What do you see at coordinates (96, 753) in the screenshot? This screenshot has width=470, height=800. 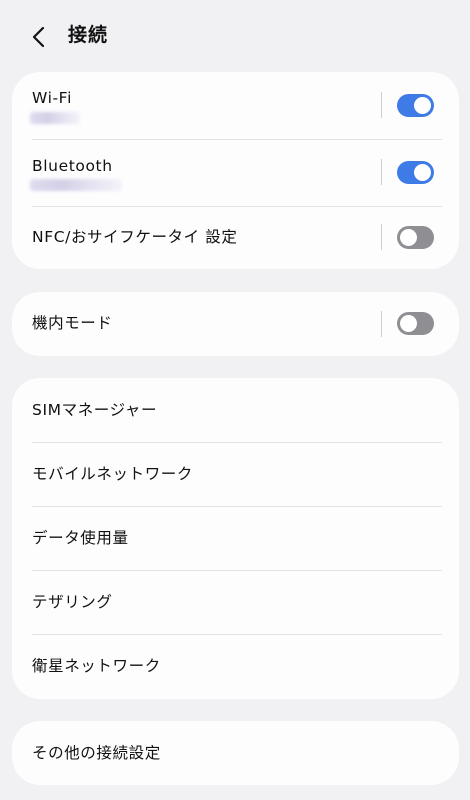 I see `other-connection-settings-label: その他の接続設定` at bounding box center [96, 753].